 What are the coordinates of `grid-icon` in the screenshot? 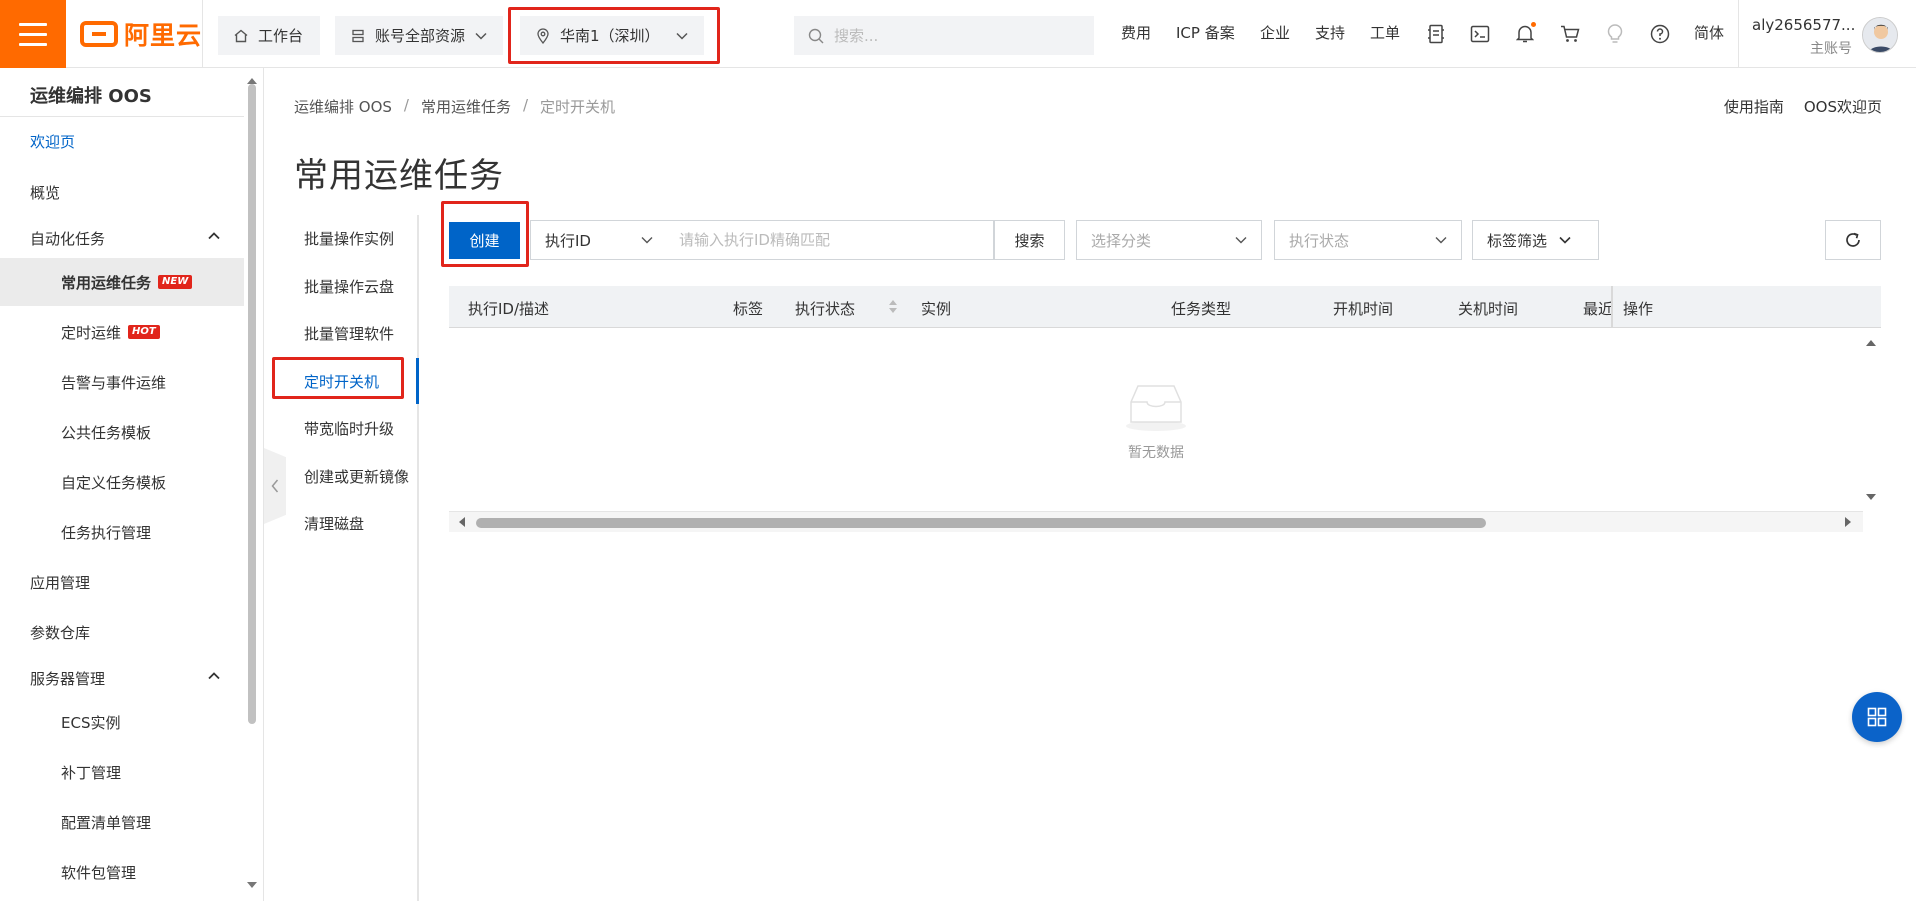 It's located at (1877, 717).